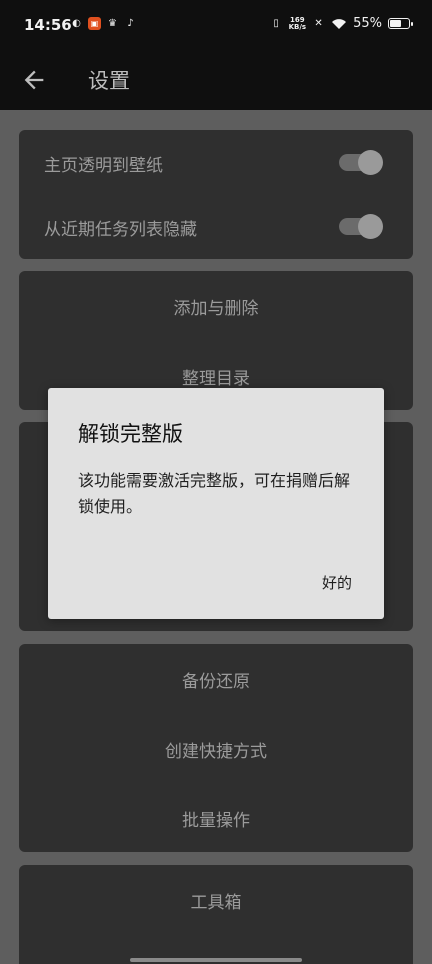 The height and width of the screenshot is (964, 432). Describe the element at coordinates (216, 679) in the screenshot. I see `backup-restore-item: 备份还原` at that location.